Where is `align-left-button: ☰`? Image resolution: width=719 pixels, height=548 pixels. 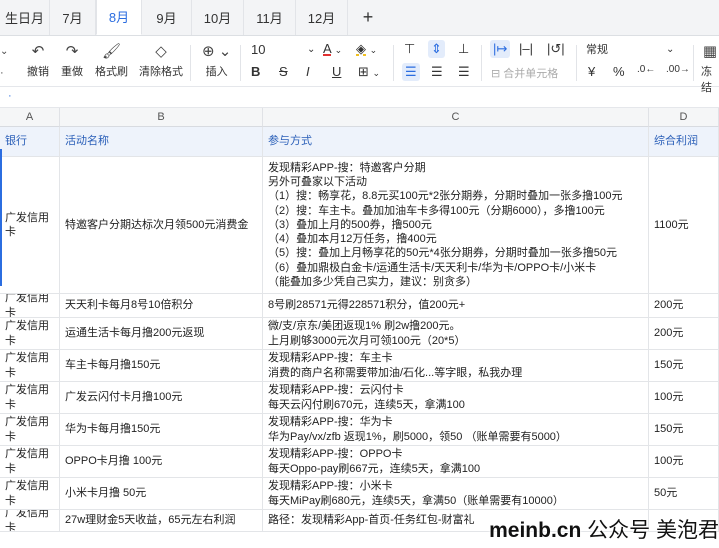
align-left-button: ☰ is located at coordinates (411, 72).